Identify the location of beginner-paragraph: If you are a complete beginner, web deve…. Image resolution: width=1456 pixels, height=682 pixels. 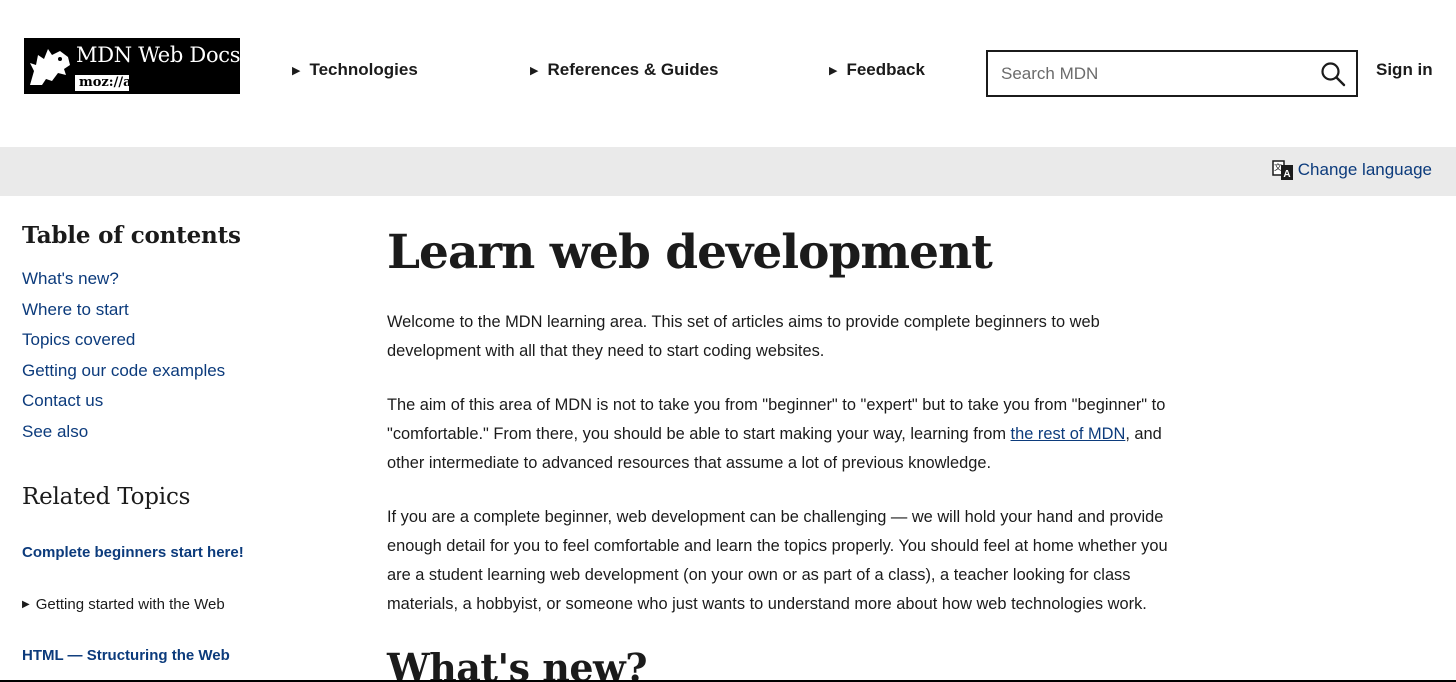
(777, 560).